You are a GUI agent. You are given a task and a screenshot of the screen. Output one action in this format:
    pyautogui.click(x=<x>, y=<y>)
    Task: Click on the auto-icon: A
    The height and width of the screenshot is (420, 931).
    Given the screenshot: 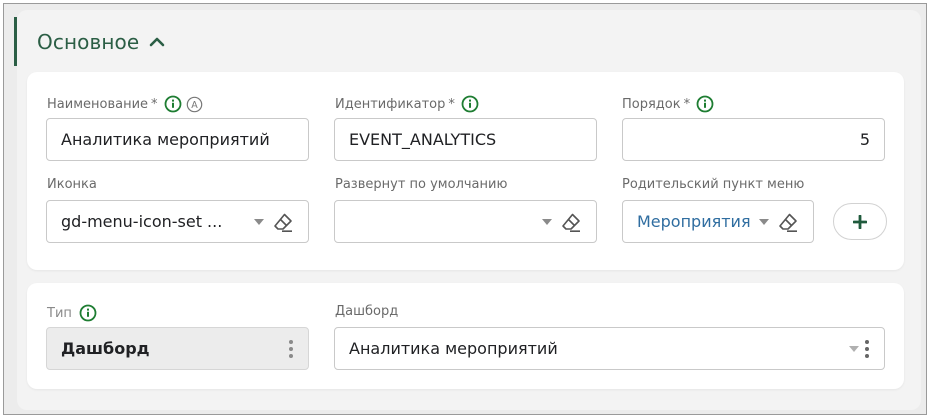 What is the action you would take?
    pyautogui.click(x=194, y=104)
    